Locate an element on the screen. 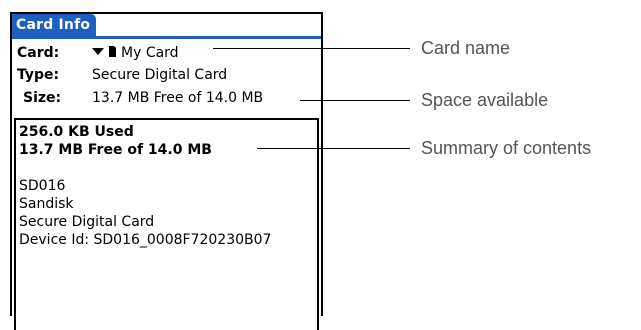 Image resolution: width=641 pixels, height=330 pixels. content-line: Device Id: SD016_0008F720230B07 is located at coordinates (145, 240).